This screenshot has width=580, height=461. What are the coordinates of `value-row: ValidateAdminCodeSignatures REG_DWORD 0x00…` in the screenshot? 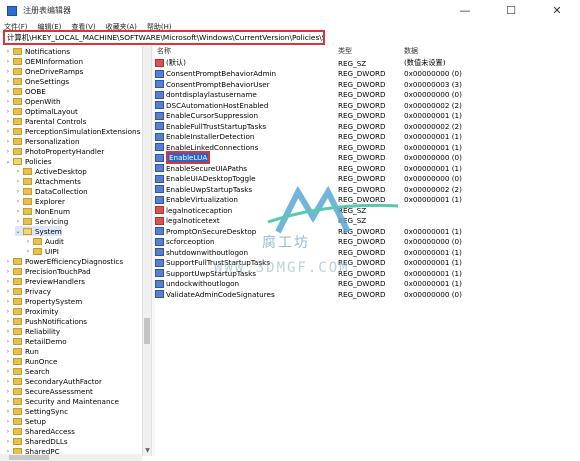 It's located at (367, 294).